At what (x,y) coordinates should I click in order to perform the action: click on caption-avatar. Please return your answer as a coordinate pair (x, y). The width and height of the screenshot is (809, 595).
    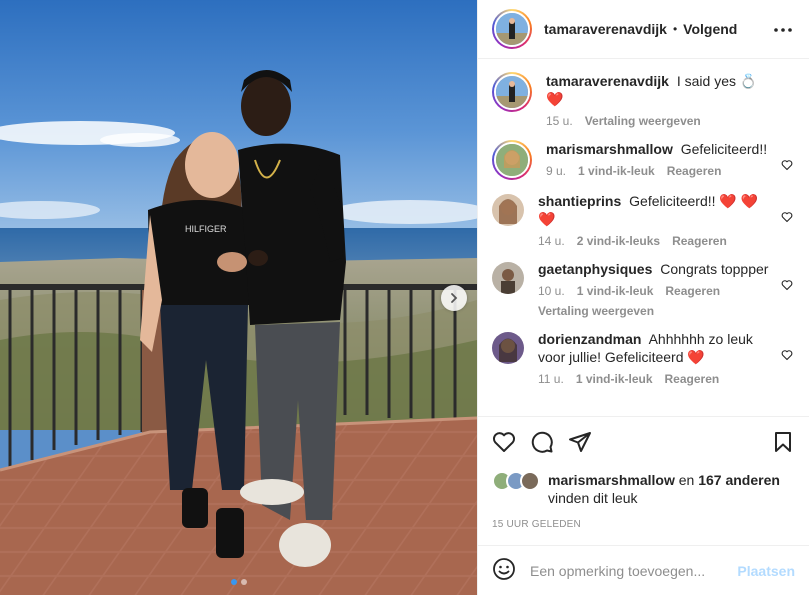
    Looking at the image, I should click on (512, 92).